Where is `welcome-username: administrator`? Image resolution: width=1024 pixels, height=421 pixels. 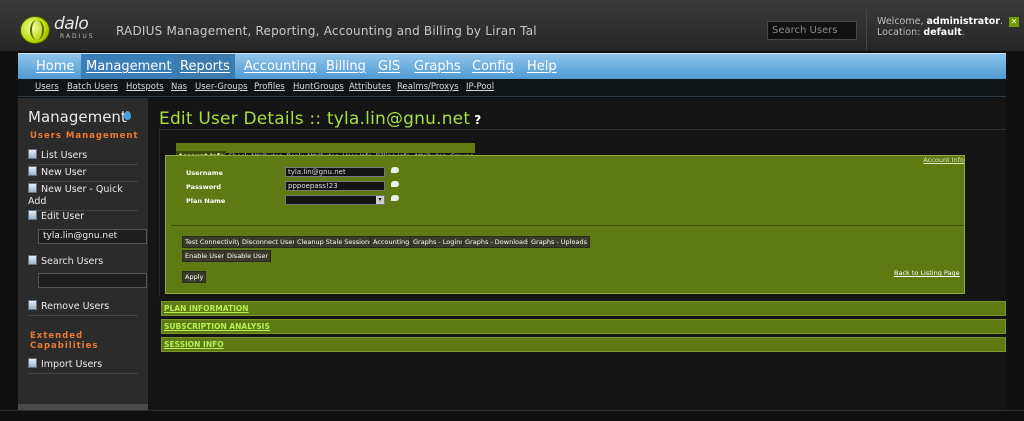 welcome-username: administrator is located at coordinates (963, 21).